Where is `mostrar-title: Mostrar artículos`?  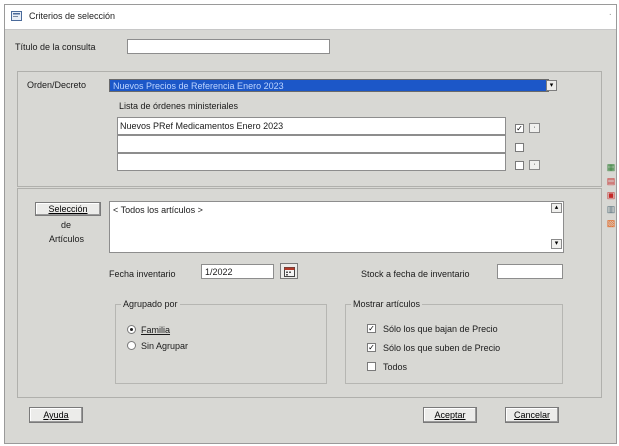 mostrar-title: Mostrar artículos is located at coordinates (387, 304).